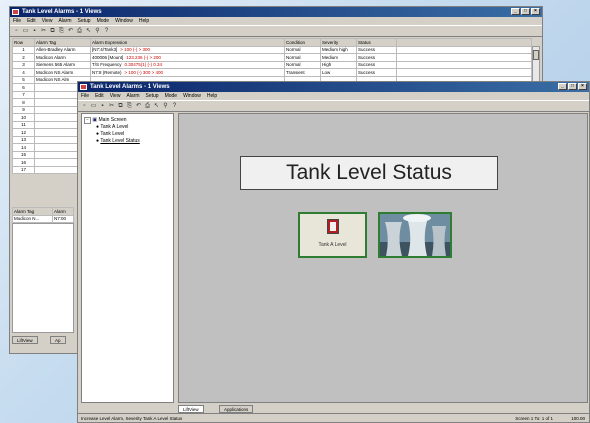 The height and width of the screenshot is (423, 590). Describe the element at coordinates (144, 72) in the screenshot. I see `expression-value: > 100 (-) 300 > 400` at that location.